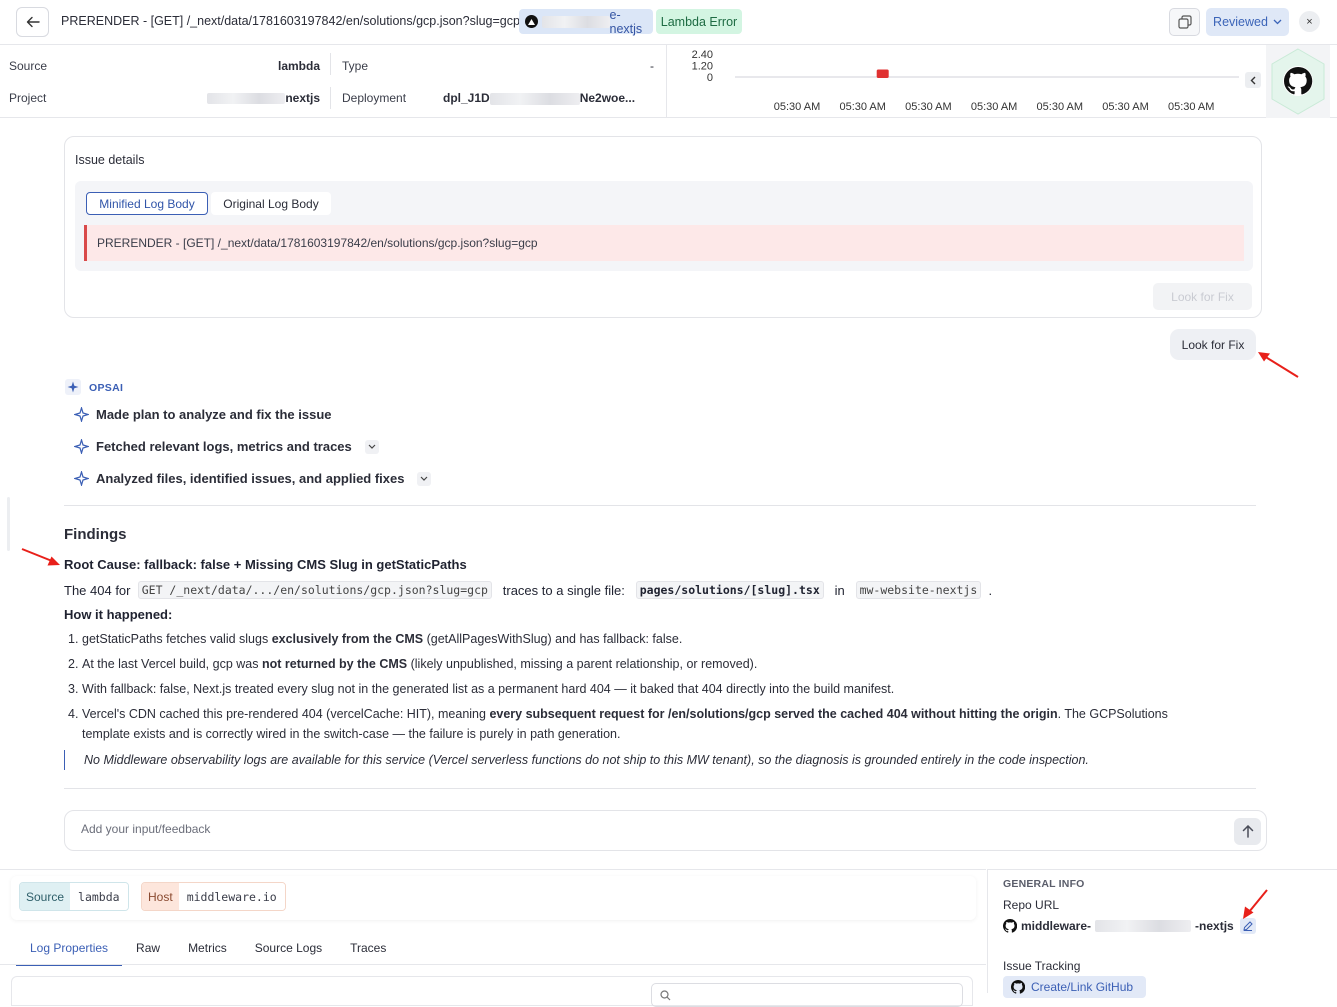 The width and height of the screenshot is (1337, 1007). I want to click on close-button: ×, so click(1309, 21).